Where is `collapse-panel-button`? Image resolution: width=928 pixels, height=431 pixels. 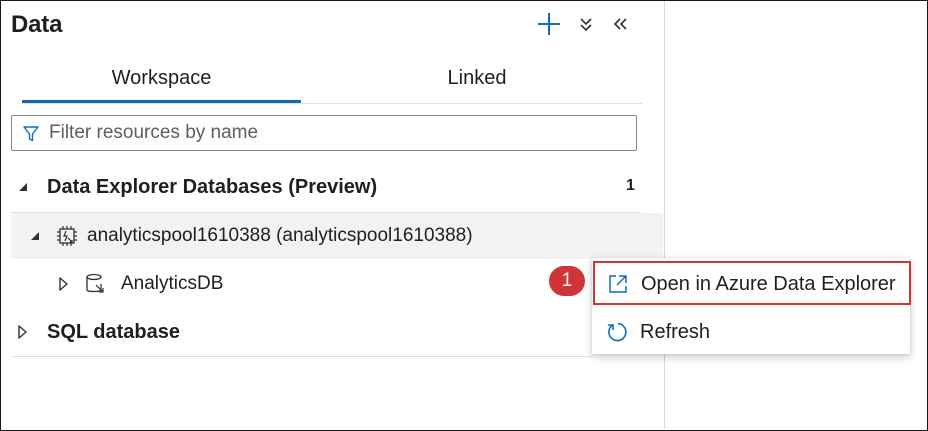 collapse-panel-button is located at coordinates (621, 24).